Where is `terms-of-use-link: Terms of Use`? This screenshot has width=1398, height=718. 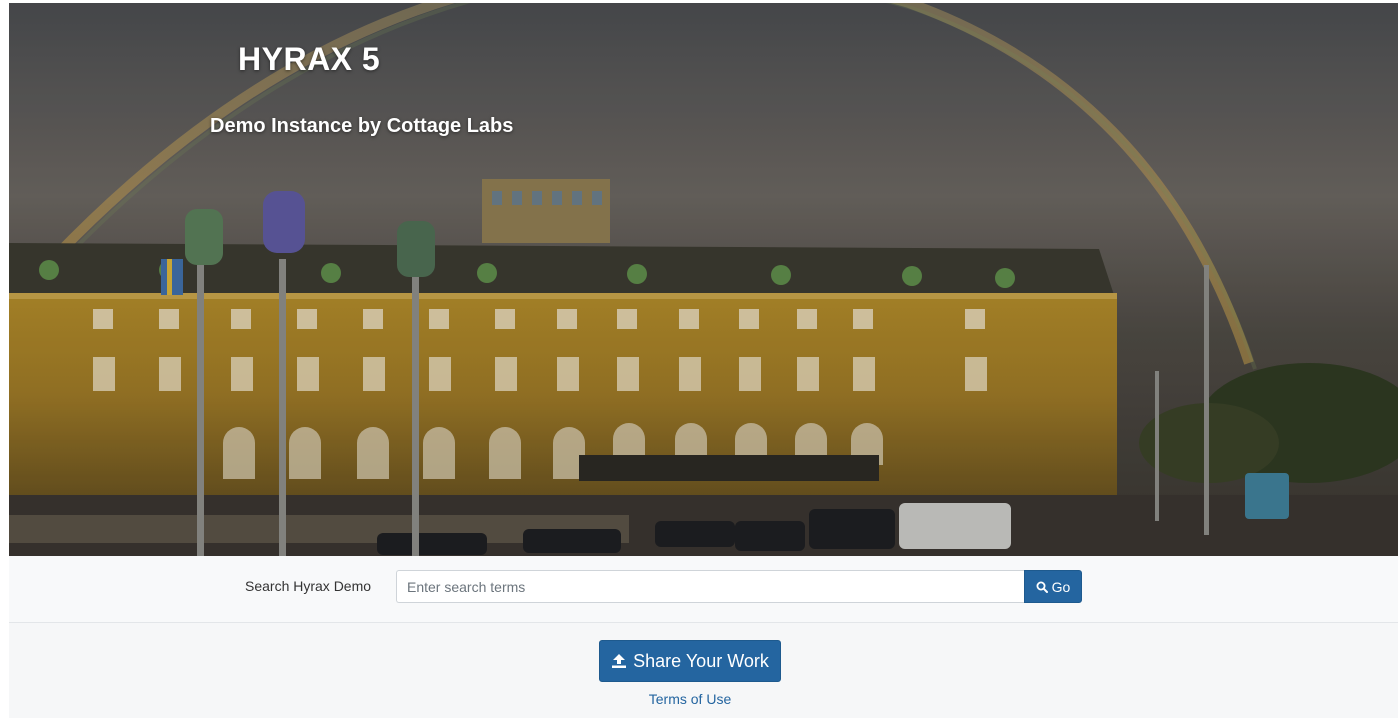 terms-of-use-link: Terms of Use is located at coordinates (690, 699).